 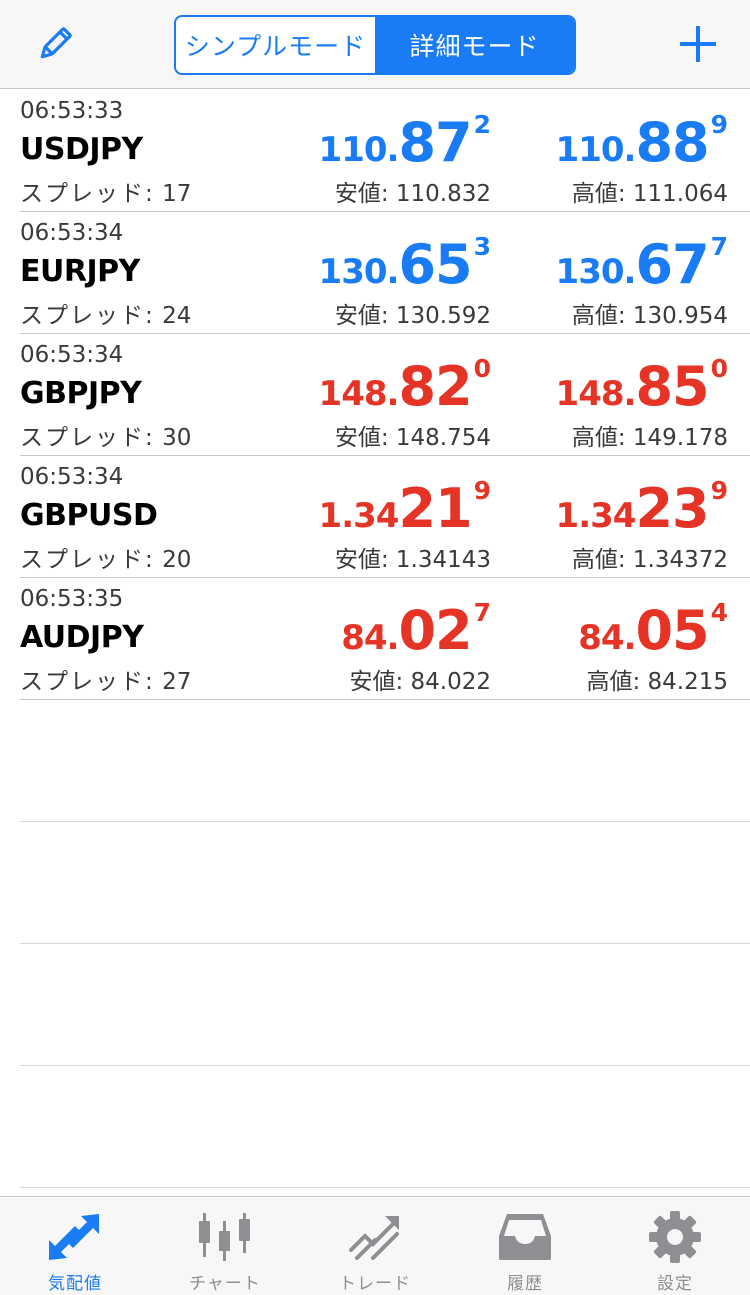 What do you see at coordinates (650, 313) in the screenshot?
I see `high-price: 高値: 130.954` at bounding box center [650, 313].